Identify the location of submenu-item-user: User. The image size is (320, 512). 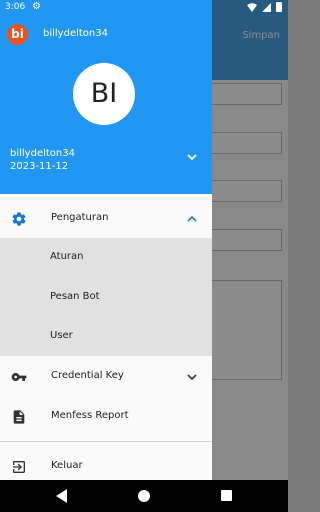
(106, 336).